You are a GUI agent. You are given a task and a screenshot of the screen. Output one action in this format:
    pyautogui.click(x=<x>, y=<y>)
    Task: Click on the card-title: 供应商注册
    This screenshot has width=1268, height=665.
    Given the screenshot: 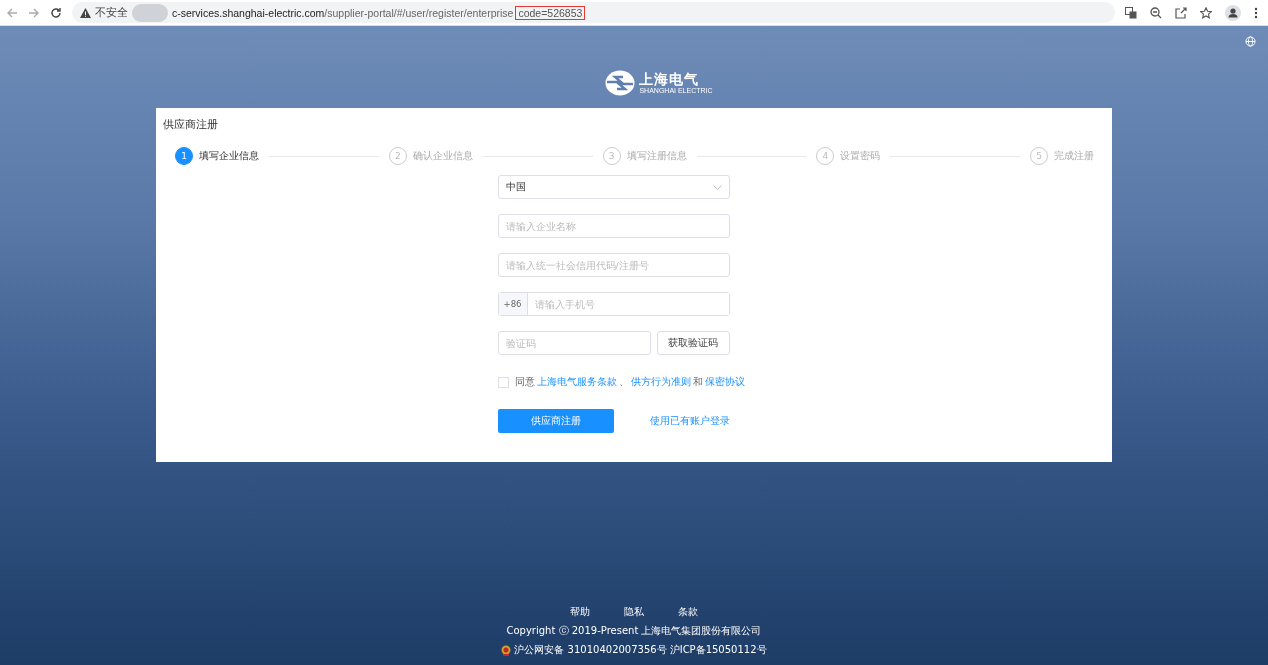 What is the action you would take?
    pyautogui.click(x=191, y=125)
    